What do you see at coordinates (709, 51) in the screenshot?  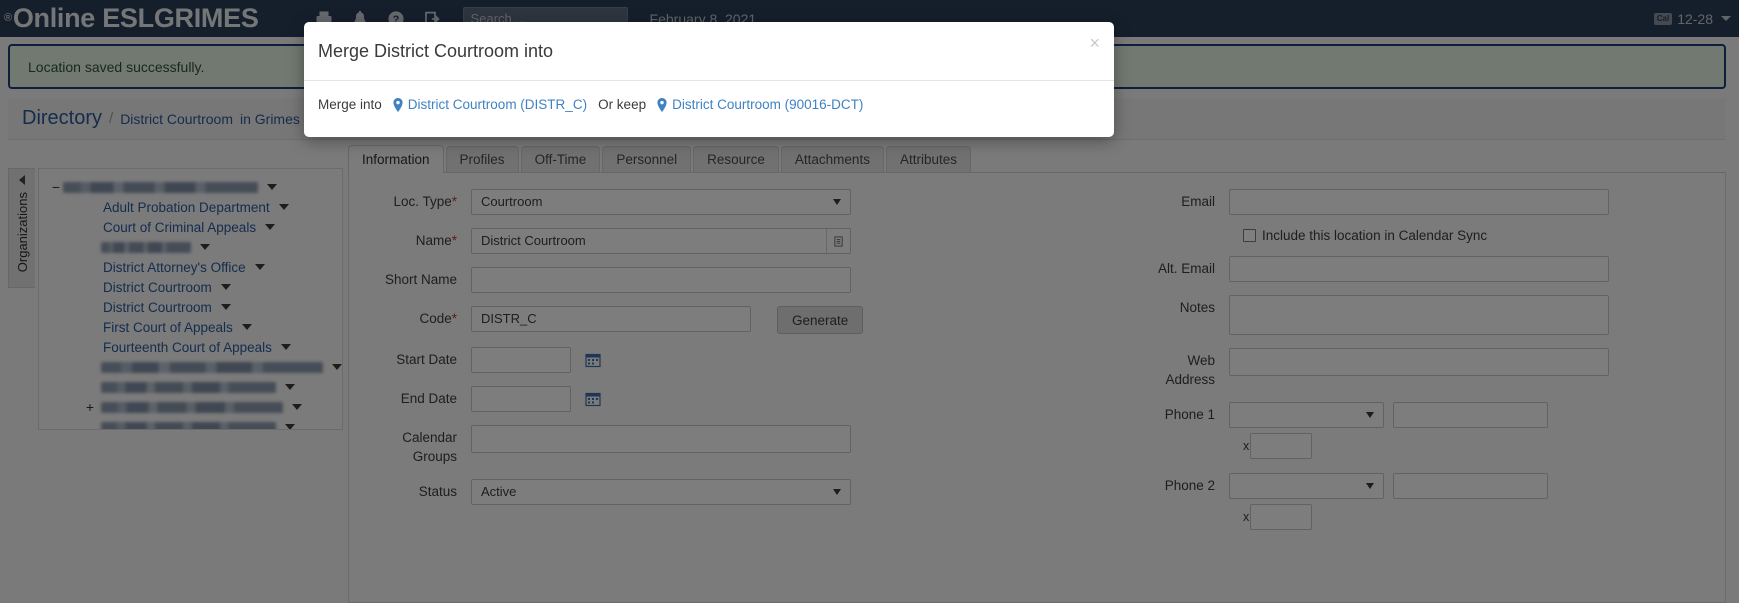 I see `modal-header: Merge District Courtroom into ×` at bounding box center [709, 51].